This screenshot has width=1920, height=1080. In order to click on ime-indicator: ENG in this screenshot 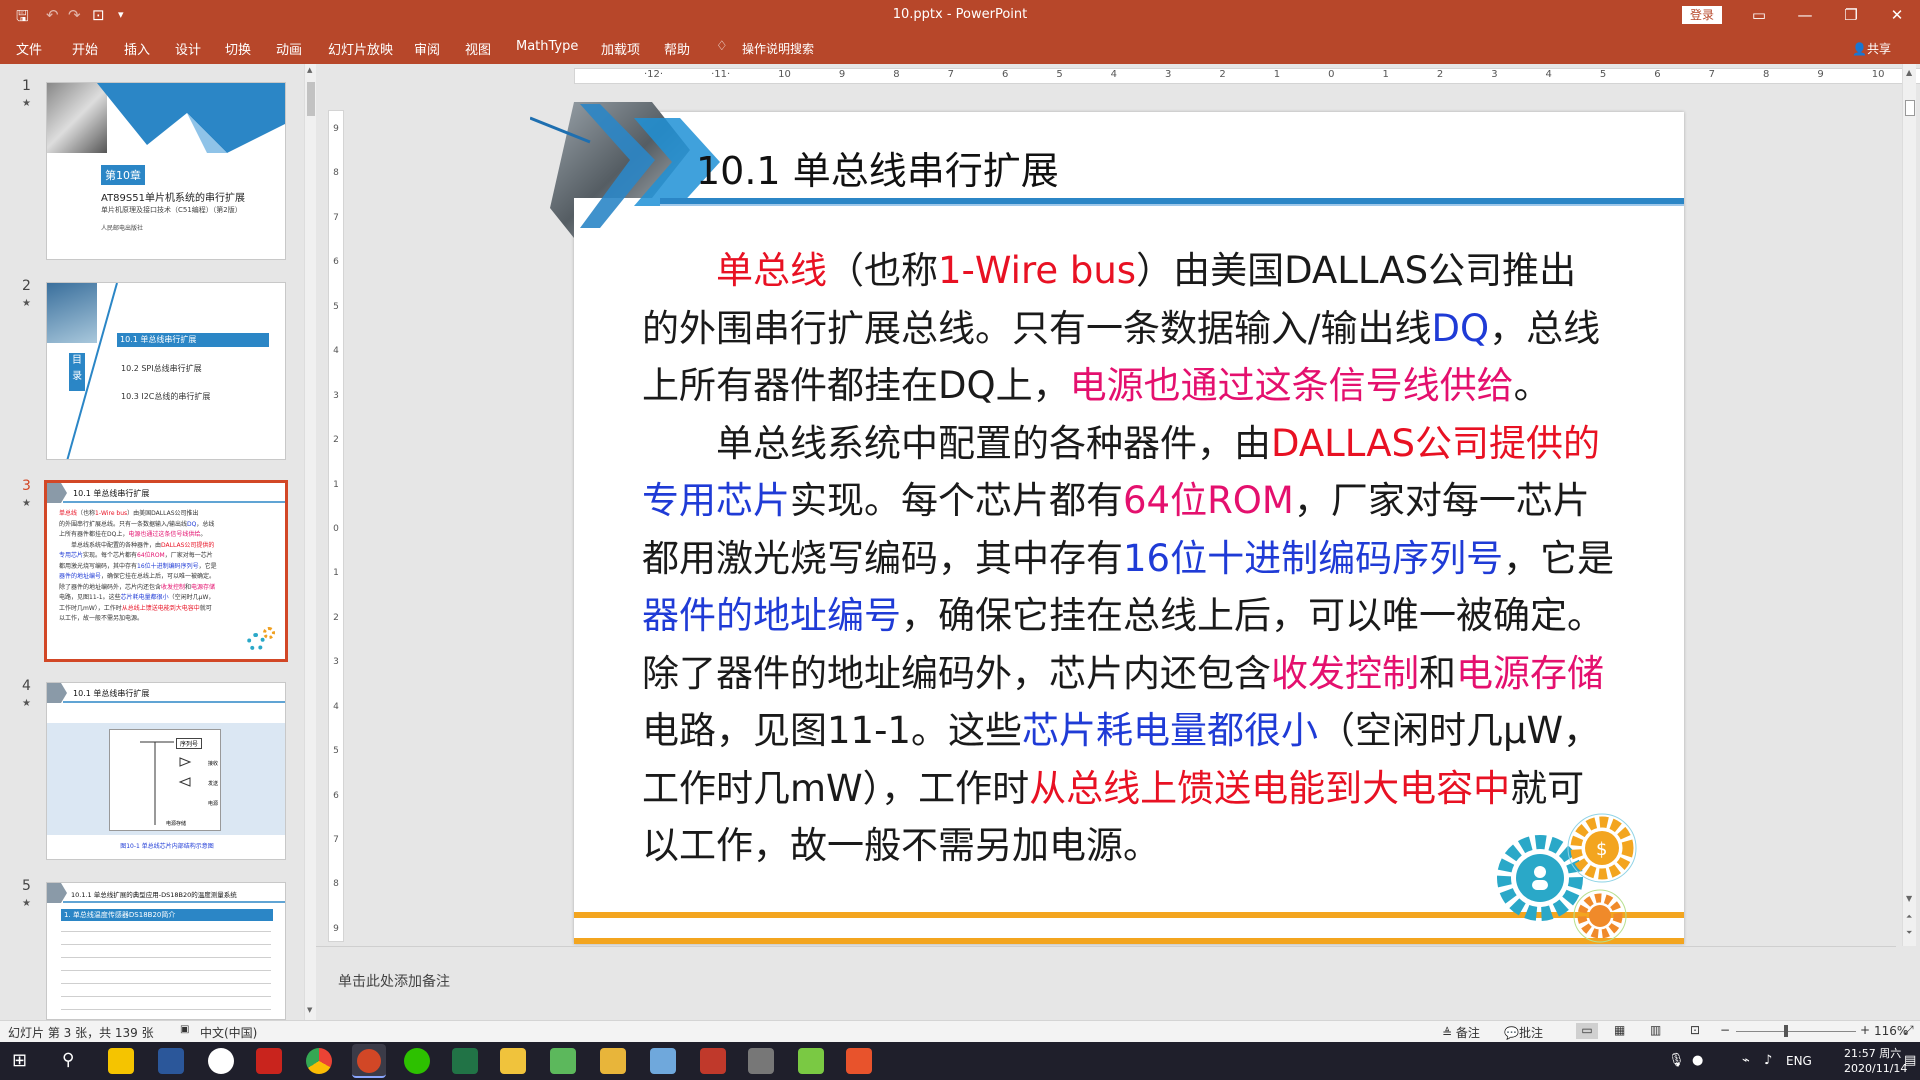, I will do `click(1799, 1061)`.